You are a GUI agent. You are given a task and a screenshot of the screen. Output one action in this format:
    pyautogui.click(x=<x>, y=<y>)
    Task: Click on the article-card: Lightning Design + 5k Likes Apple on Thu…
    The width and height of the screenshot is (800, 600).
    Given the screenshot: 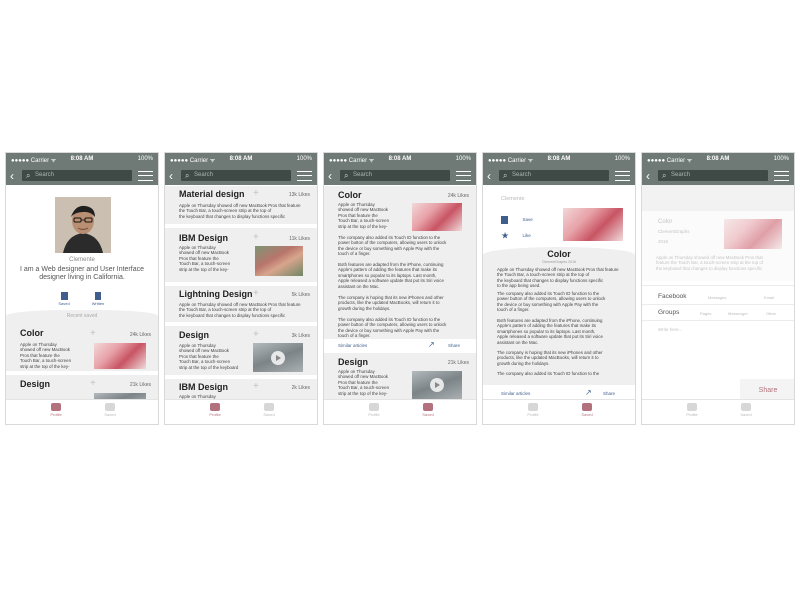 What is the action you would take?
    pyautogui.click(x=241, y=305)
    